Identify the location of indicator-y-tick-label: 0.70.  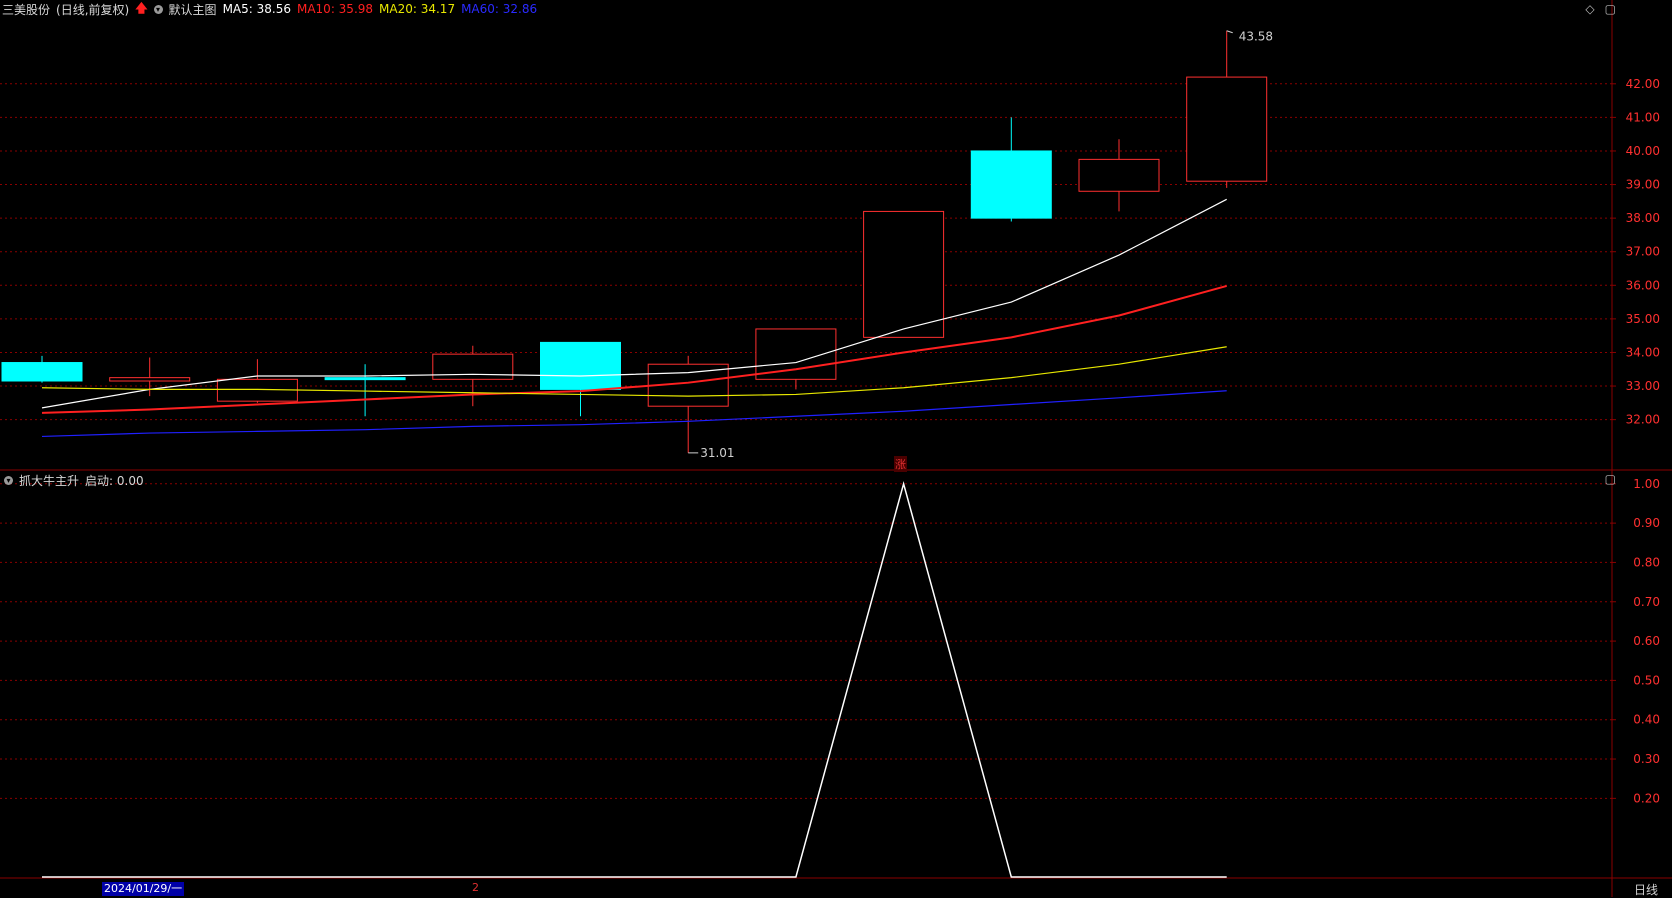
(1646, 602).